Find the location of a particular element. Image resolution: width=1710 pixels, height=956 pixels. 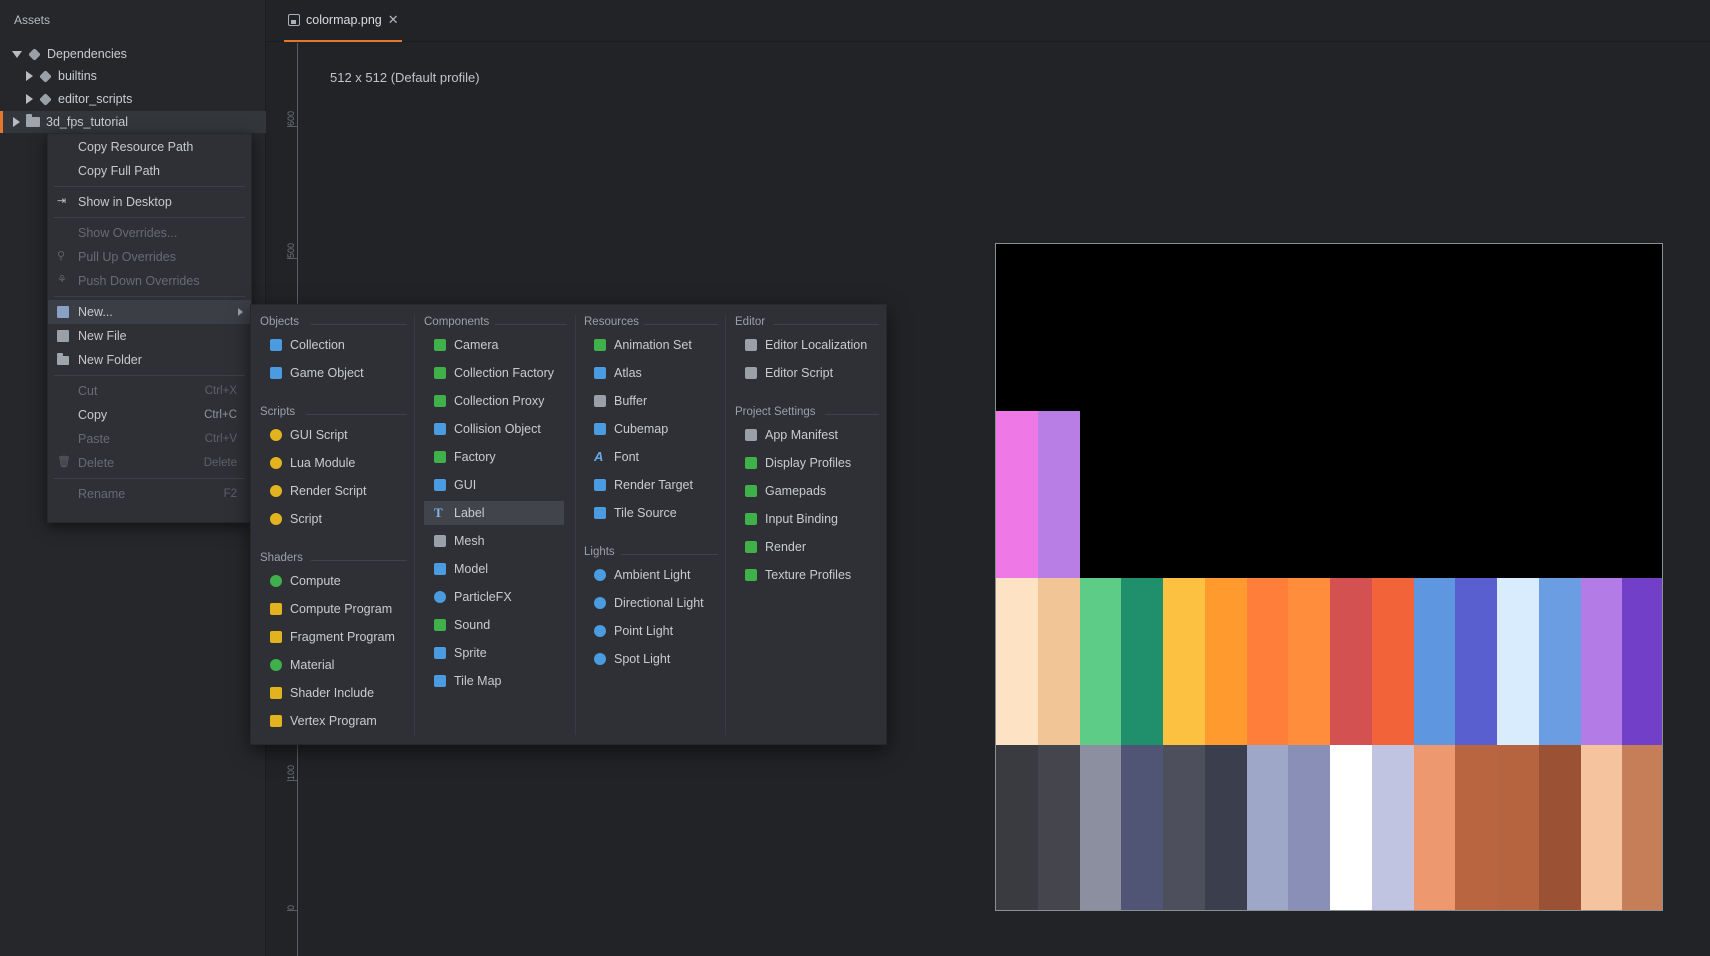

tree-item-editor-scripts: editor_scripts is located at coordinates (133, 99).